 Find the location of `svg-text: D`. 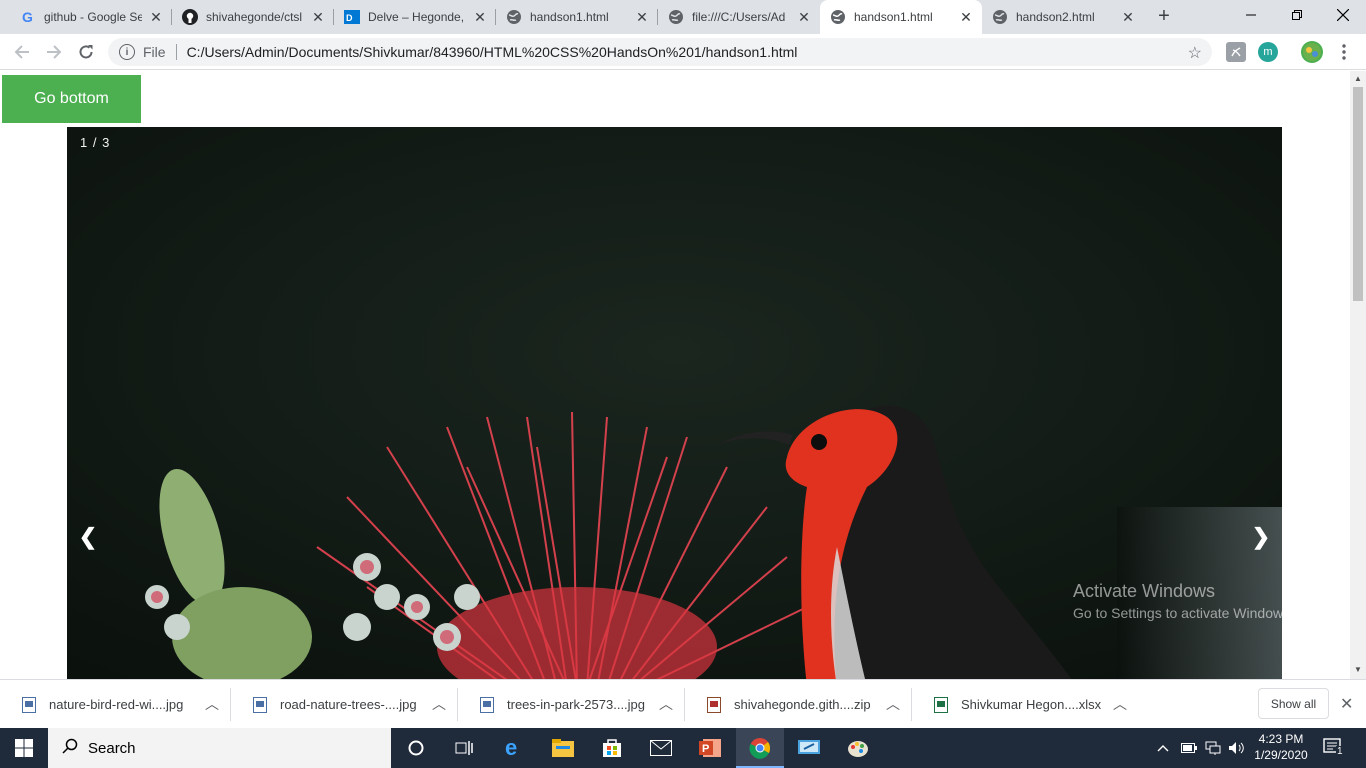

svg-text: D is located at coordinates (349, 18).